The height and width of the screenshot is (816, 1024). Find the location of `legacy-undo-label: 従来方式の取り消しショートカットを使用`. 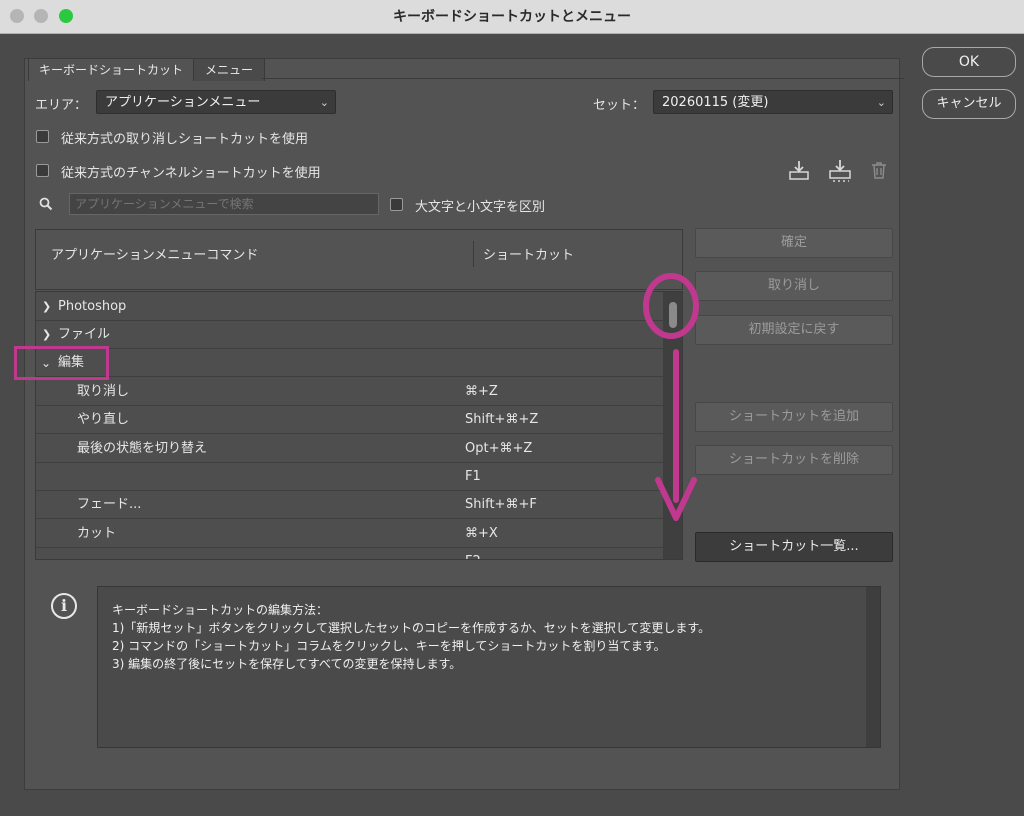

legacy-undo-label: 従来方式の取り消しショートカットを使用 is located at coordinates (185, 139).